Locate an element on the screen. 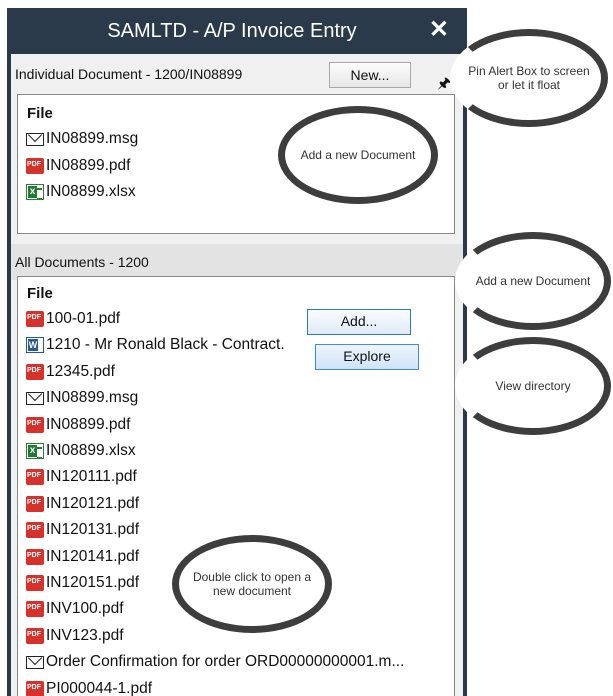  file-name: INV123.pdf is located at coordinates (85, 635).